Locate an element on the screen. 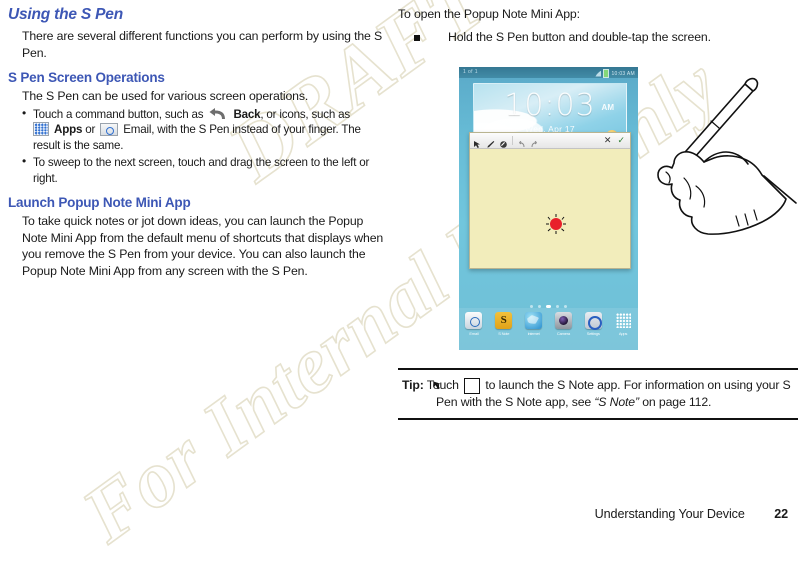 Image resolution: width=804 pixels, height=561 pixels. select-arrow-icon is located at coordinates (477, 142).